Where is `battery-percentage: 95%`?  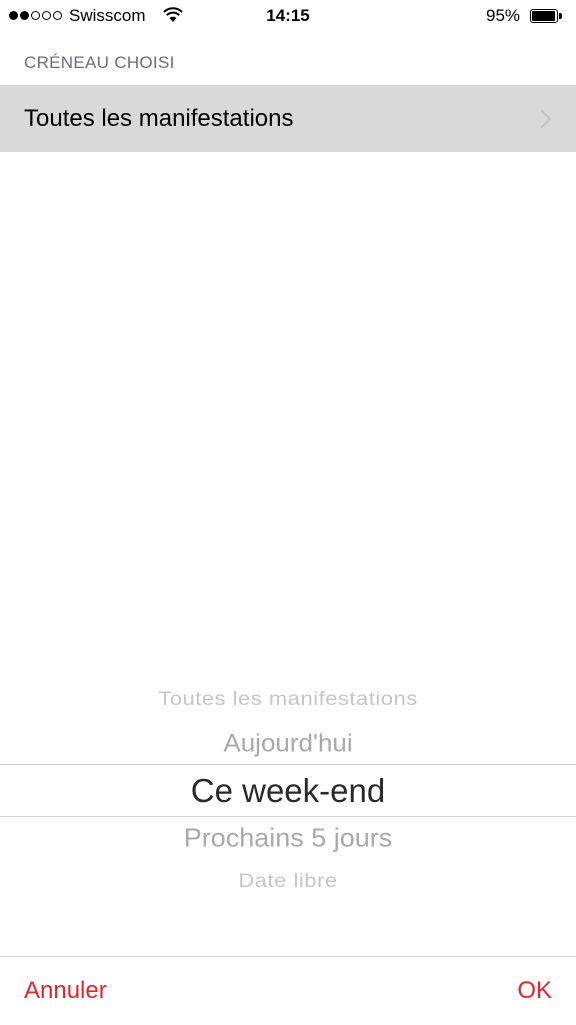 battery-percentage: 95% is located at coordinates (503, 15).